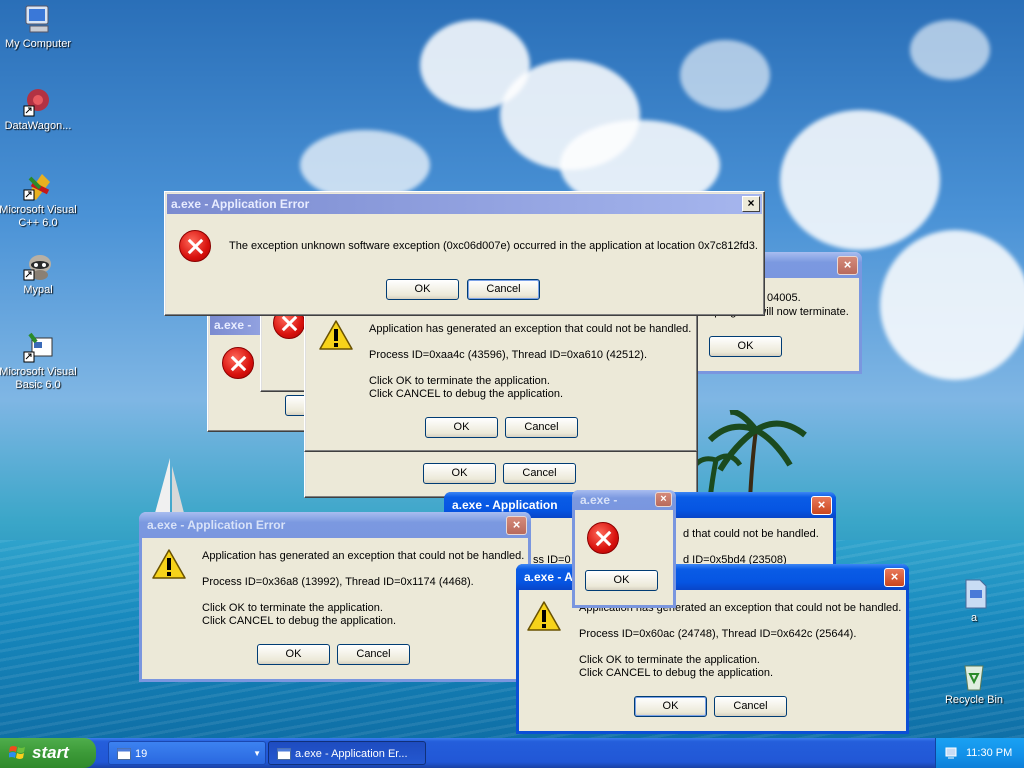 Image resolution: width=1024 pixels, height=768 pixels. What do you see at coordinates (257, 753) in the screenshot?
I see `chevron-down-icon: ▼` at bounding box center [257, 753].